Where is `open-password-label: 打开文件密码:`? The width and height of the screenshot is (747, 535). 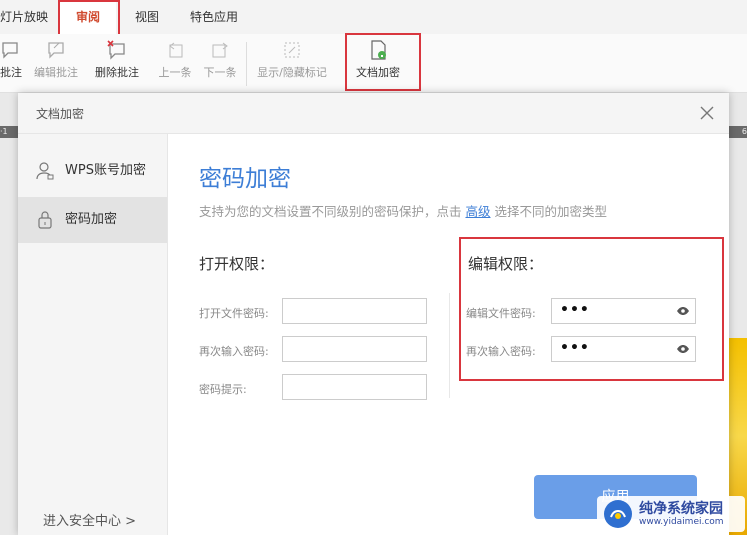 open-password-label: 打开文件密码: is located at coordinates (234, 313).